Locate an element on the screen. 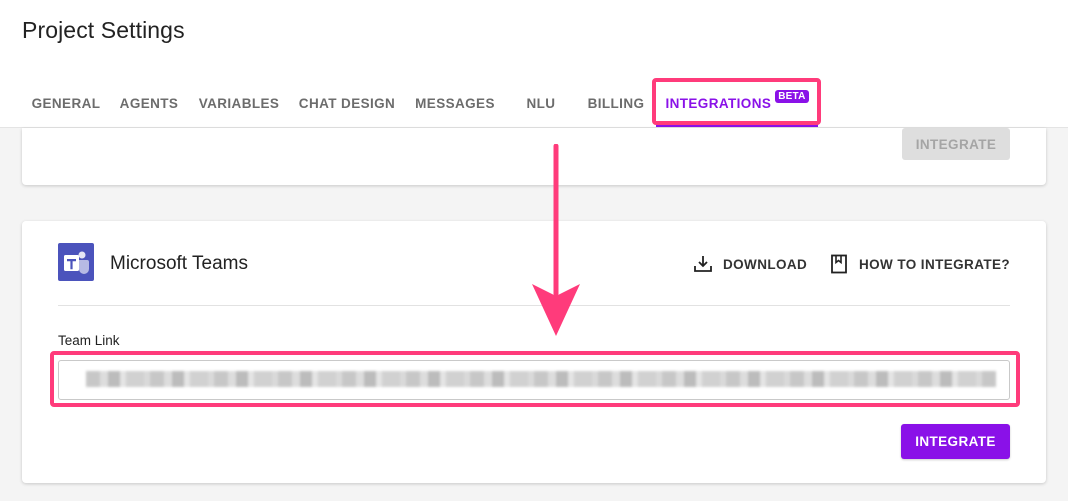 This screenshot has width=1068, height=501. tab-billing: BILLING is located at coordinates (616, 103).